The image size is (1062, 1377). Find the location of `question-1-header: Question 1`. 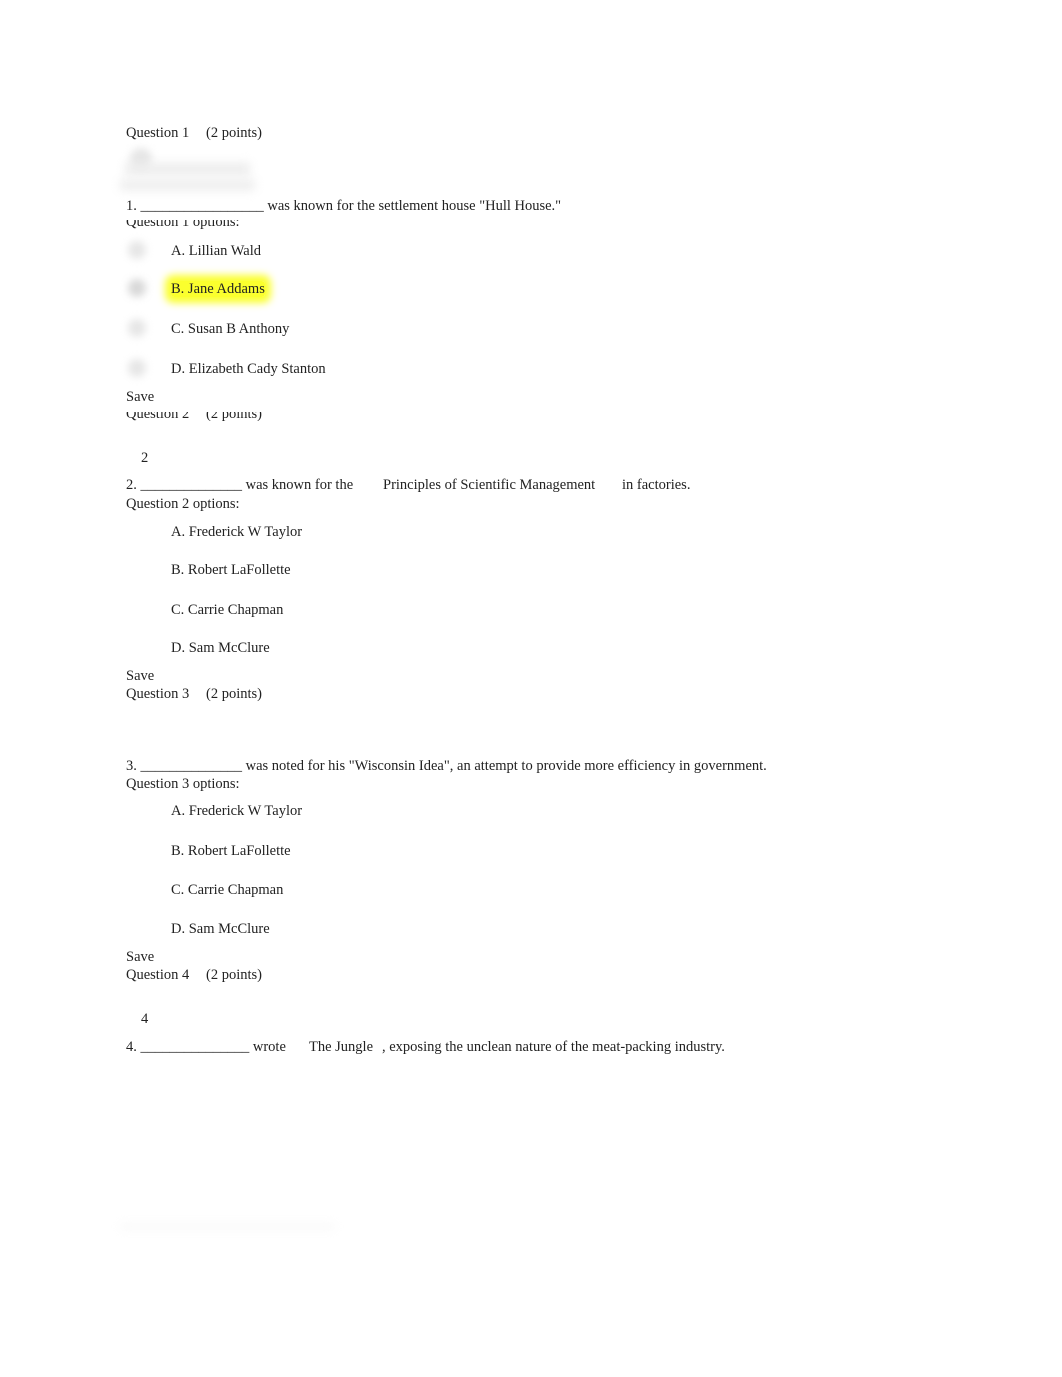

question-1-header: Question 1 is located at coordinates (158, 133).